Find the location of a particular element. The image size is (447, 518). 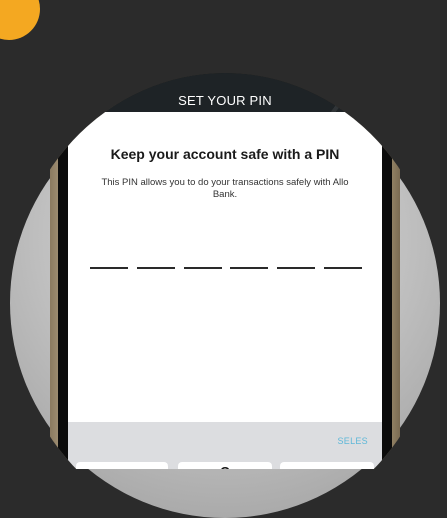

speaker-grille is located at coordinates (219, 31).